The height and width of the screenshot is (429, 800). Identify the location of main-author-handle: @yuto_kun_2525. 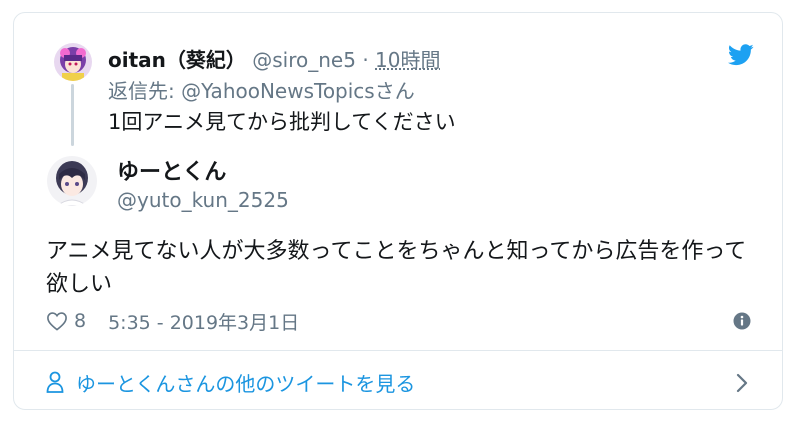
(203, 200).